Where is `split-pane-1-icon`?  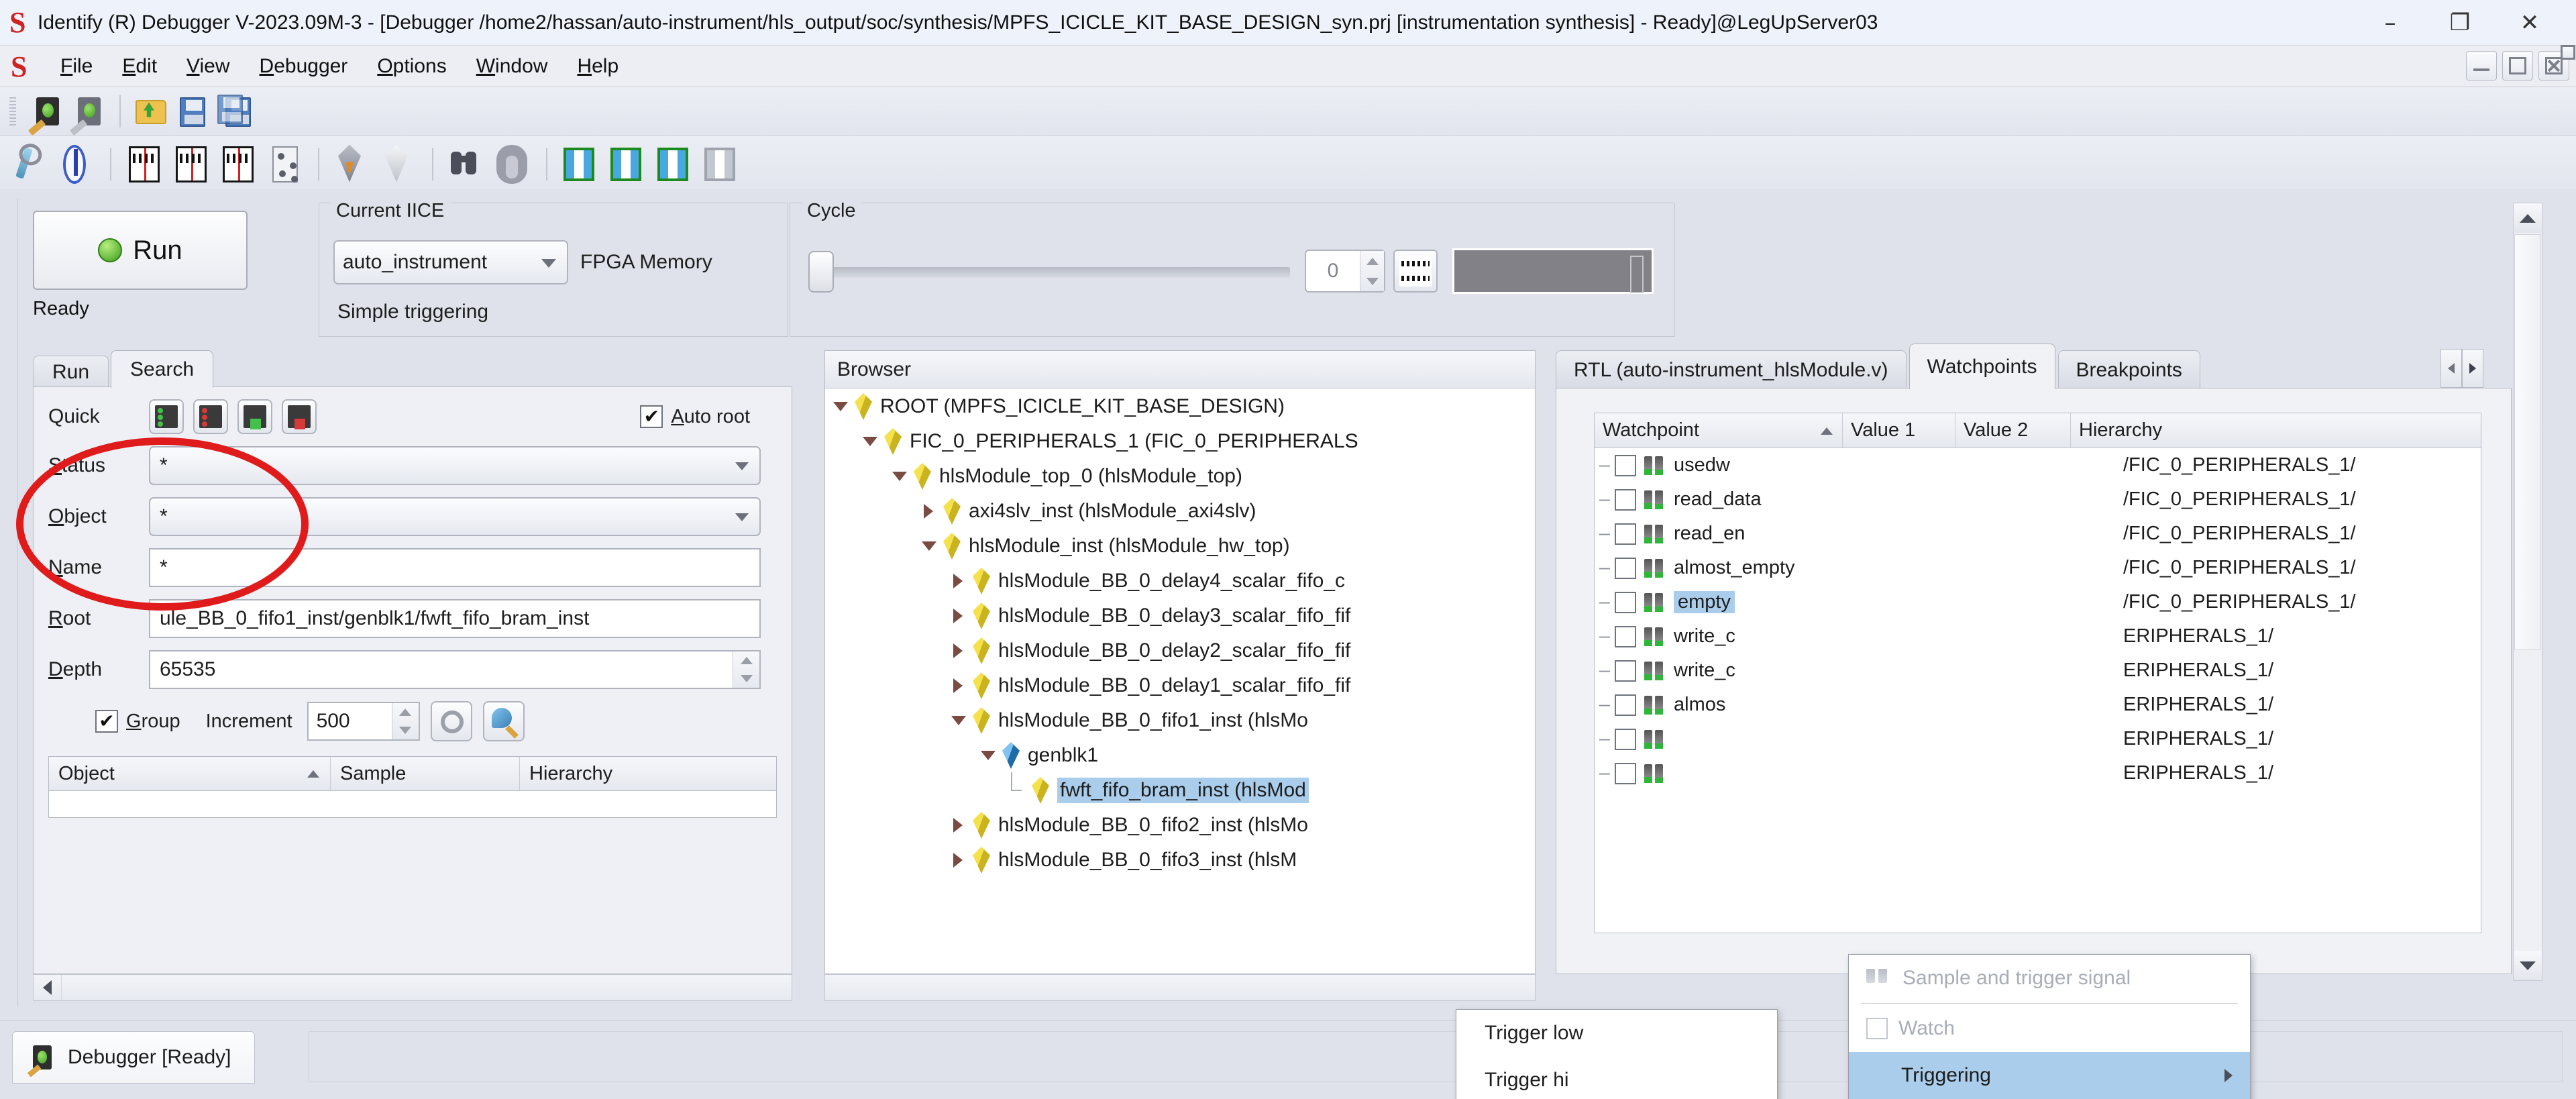
split-pane-1-icon is located at coordinates (580, 164).